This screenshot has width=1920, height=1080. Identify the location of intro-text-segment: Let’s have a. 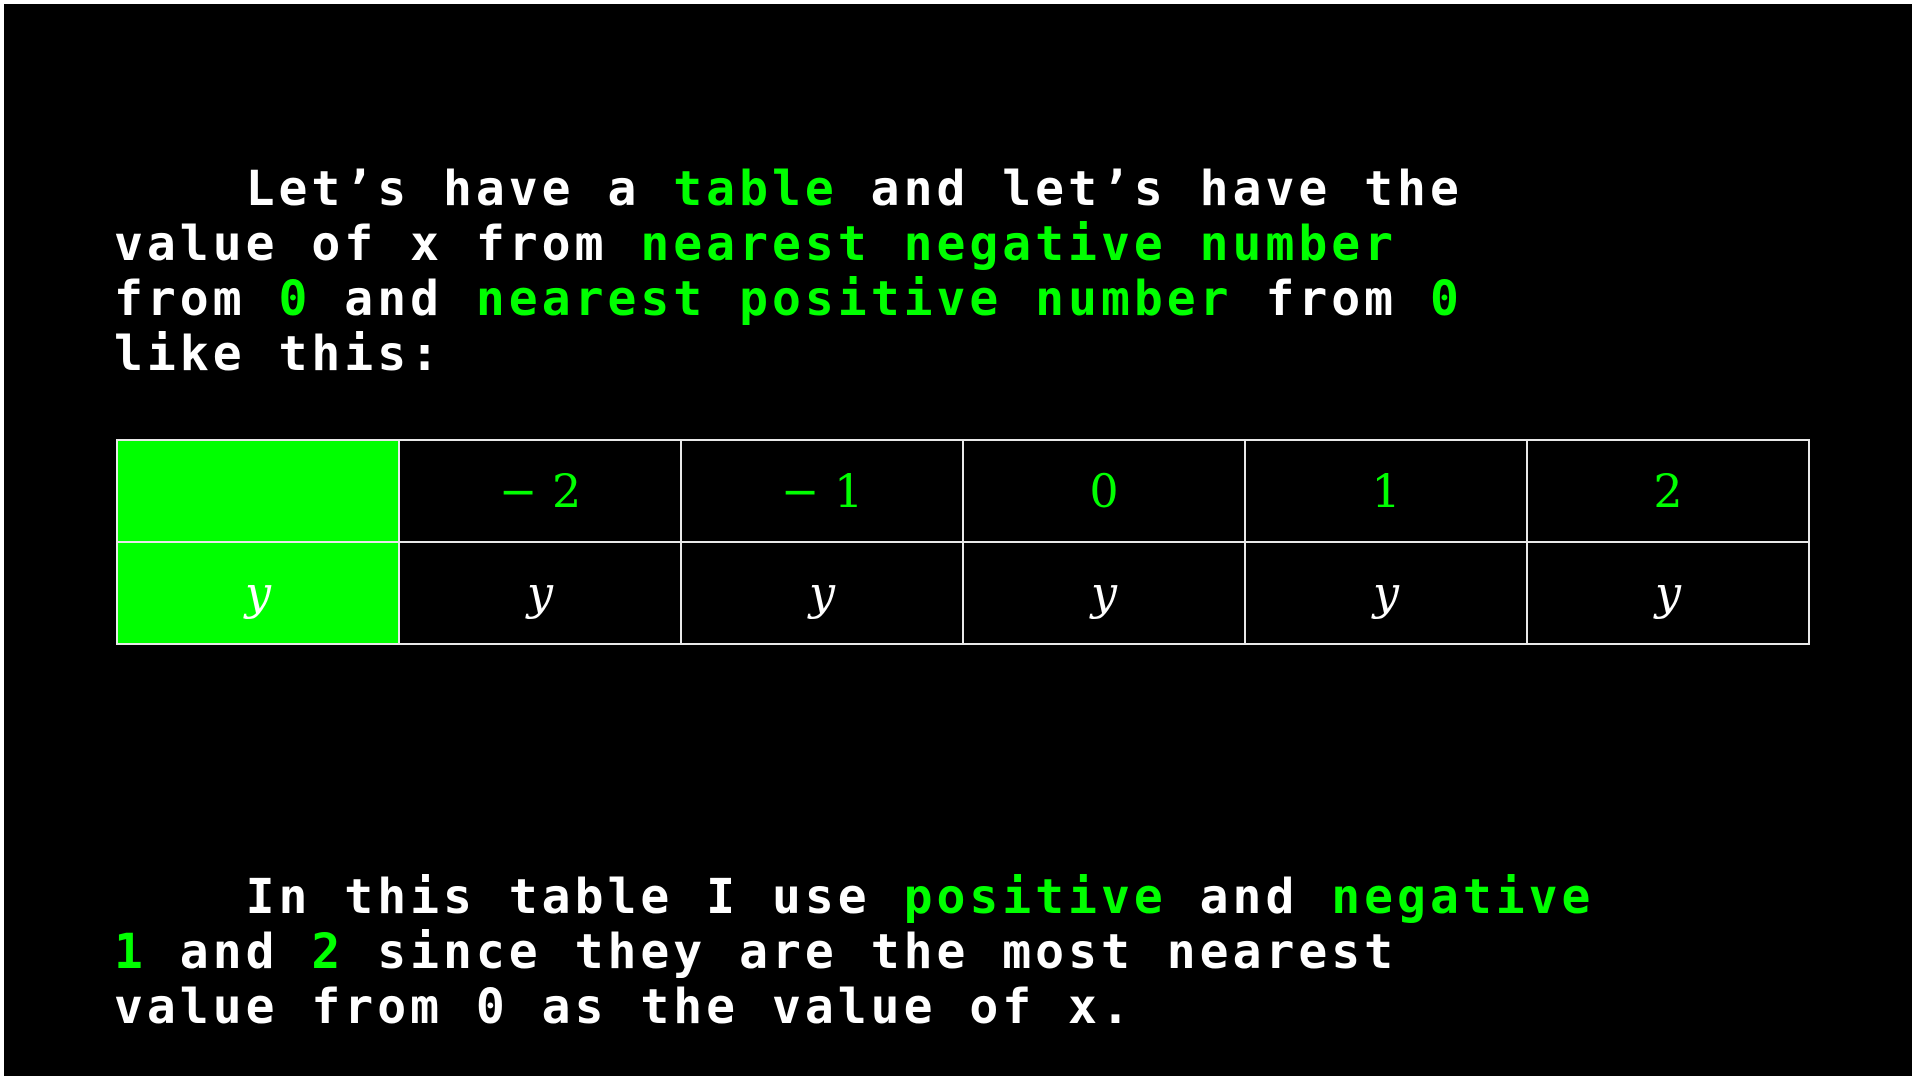
(459, 189).